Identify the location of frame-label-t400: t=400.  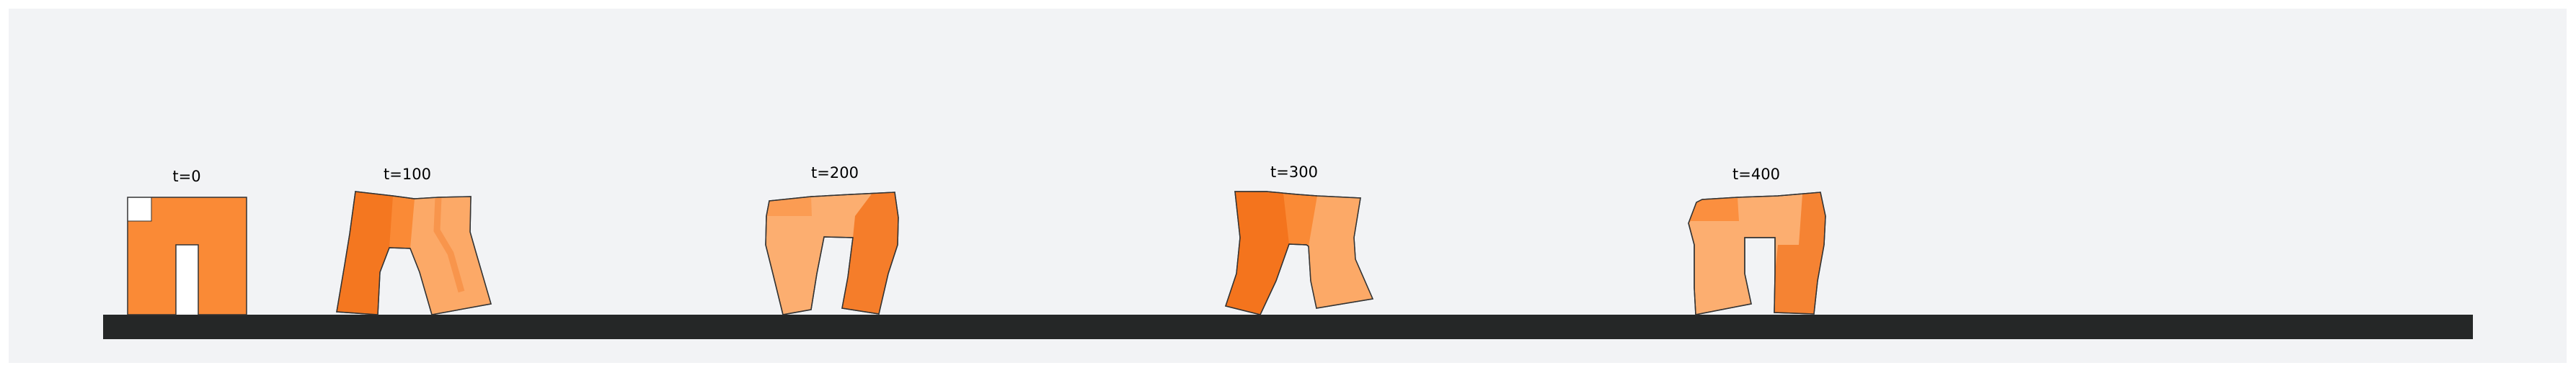
(1756, 174).